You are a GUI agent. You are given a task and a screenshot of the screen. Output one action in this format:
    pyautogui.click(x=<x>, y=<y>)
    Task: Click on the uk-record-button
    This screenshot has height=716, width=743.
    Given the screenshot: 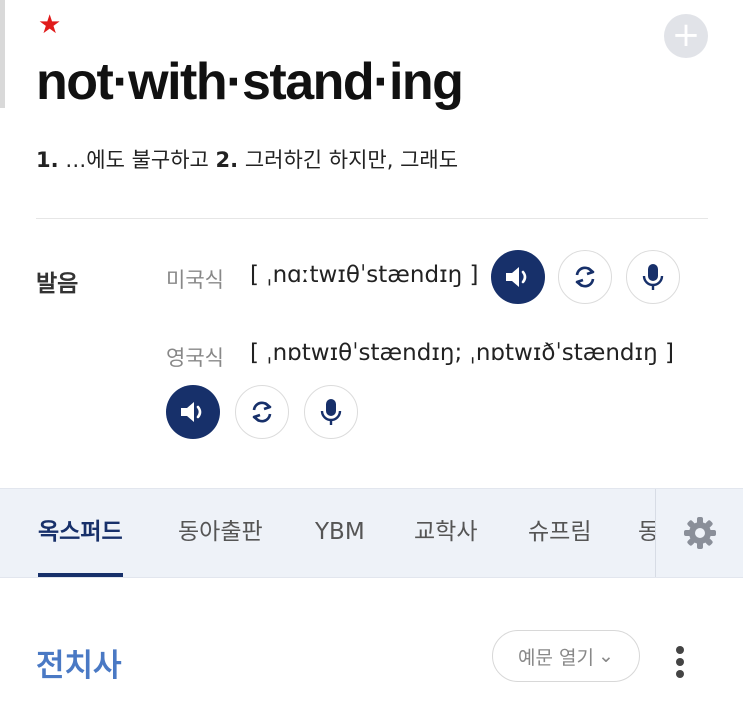 What is the action you would take?
    pyautogui.click(x=331, y=412)
    